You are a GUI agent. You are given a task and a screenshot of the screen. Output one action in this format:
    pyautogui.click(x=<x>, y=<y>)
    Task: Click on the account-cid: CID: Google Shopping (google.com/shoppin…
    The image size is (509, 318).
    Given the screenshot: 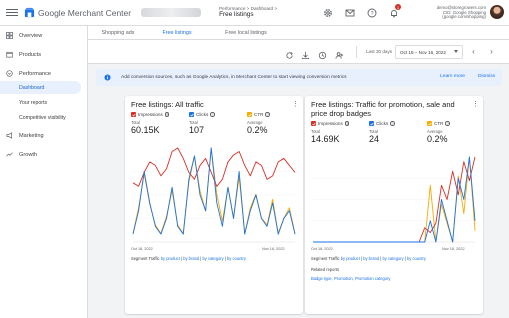 What is the action you would take?
    pyautogui.click(x=464, y=14)
    